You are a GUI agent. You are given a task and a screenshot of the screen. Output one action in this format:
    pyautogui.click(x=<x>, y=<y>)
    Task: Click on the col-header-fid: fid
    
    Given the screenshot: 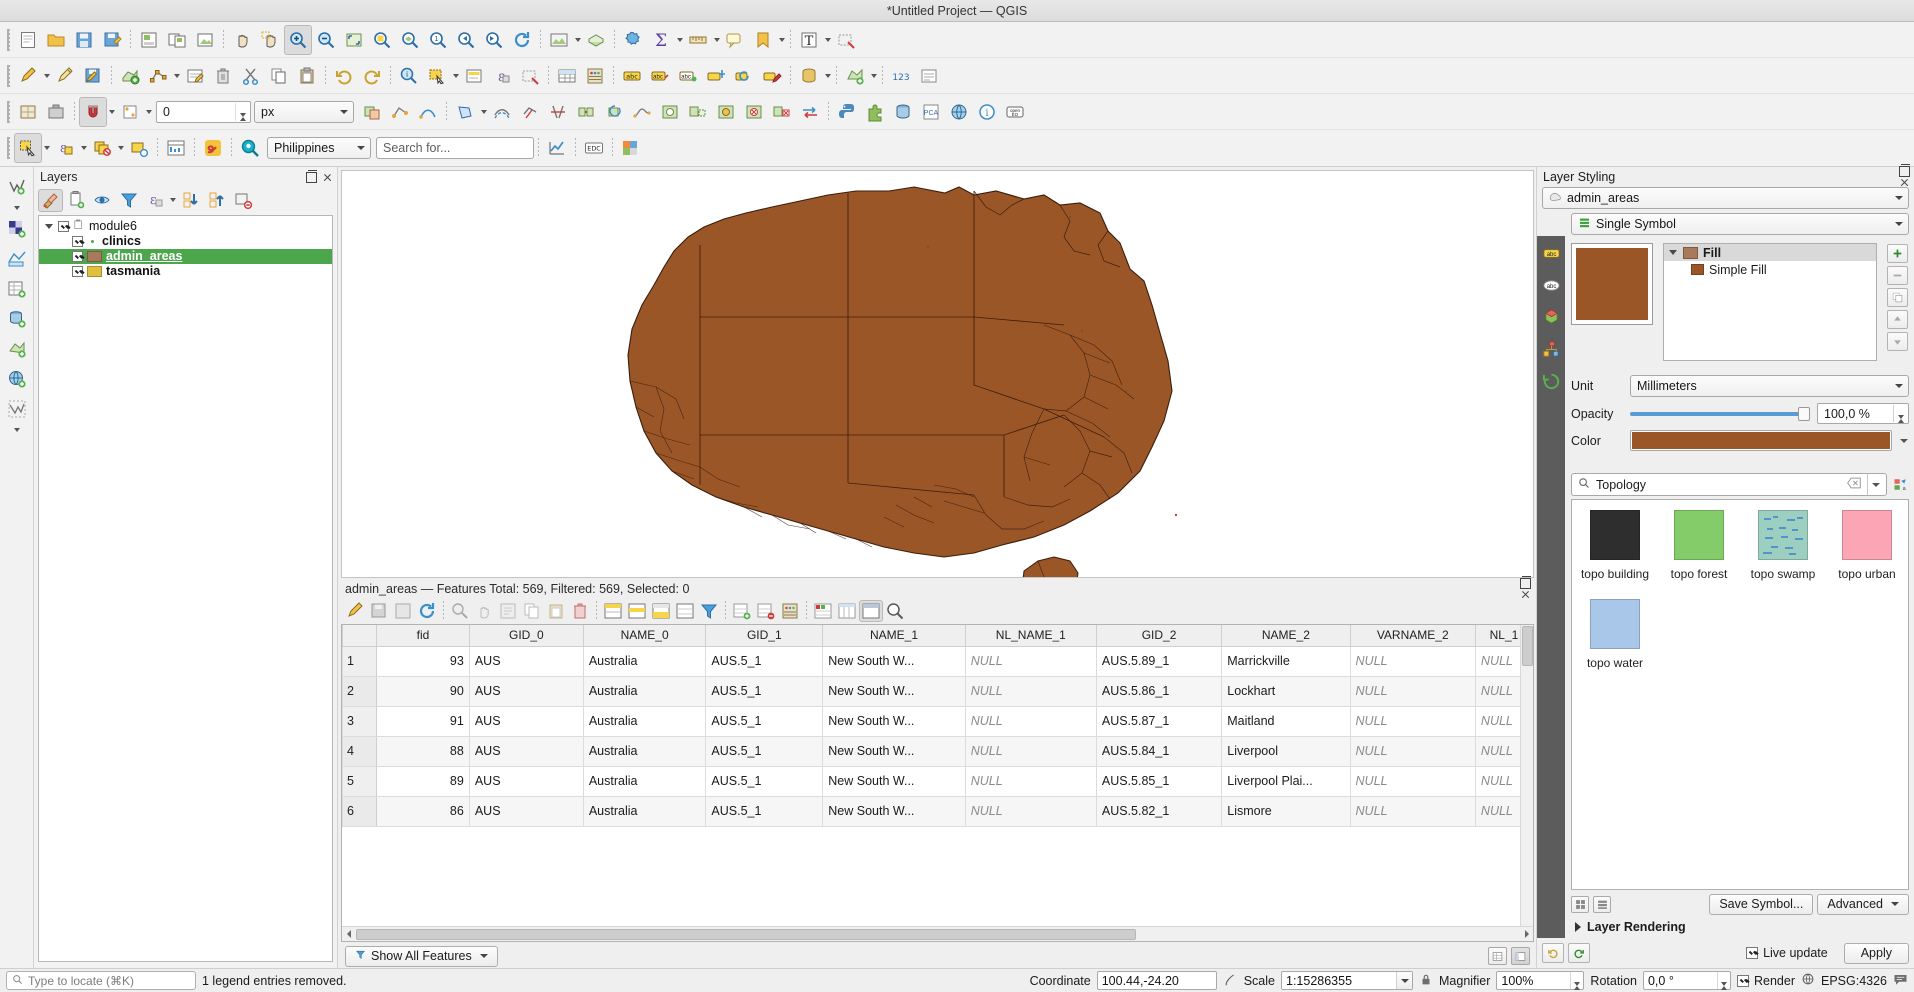 What is the action you would take?
    pyautogui.click(x=423, y=636)
    